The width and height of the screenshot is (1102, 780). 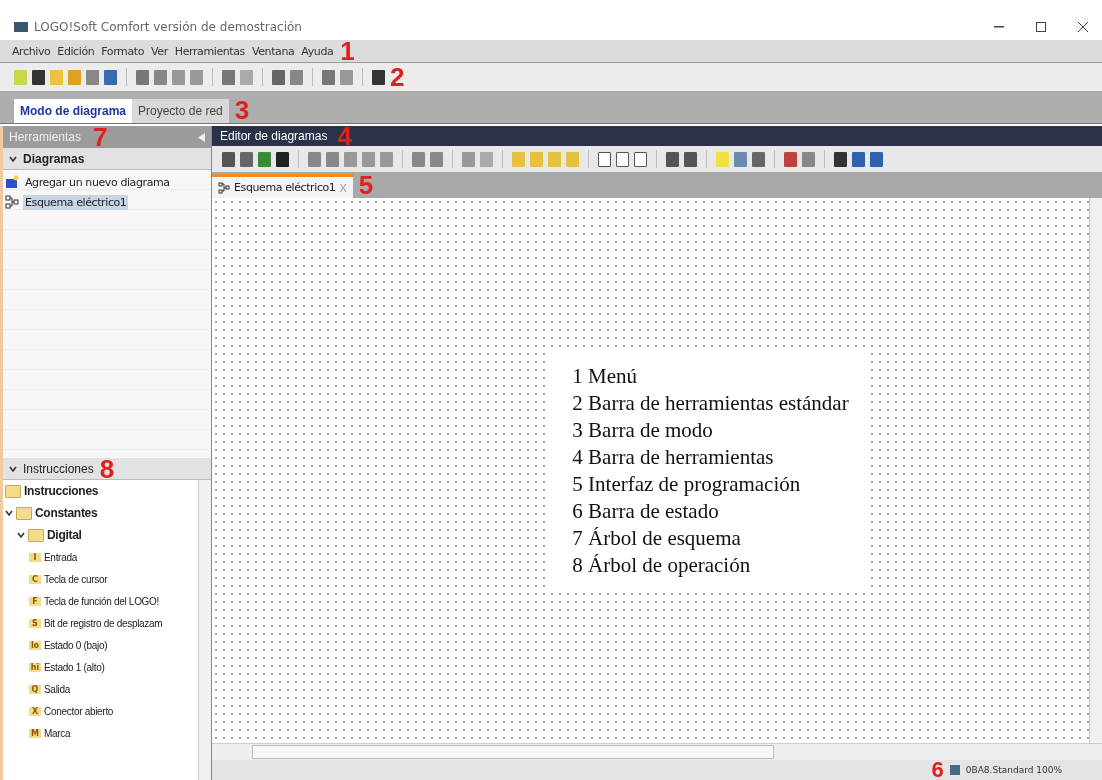 What do you see at coordinates (76, 202) in the screenshot?
I see `diagram-list-item: Esquema eléctrico1` at bounding box center [76, 202].